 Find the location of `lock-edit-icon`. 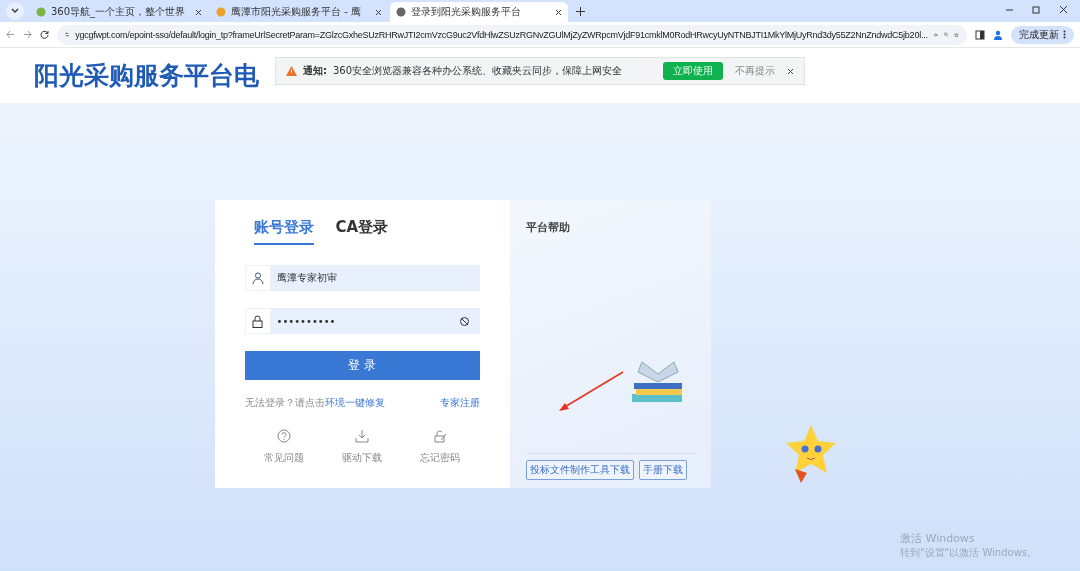

lock-edit-icon is located at coordinates (440, 436).